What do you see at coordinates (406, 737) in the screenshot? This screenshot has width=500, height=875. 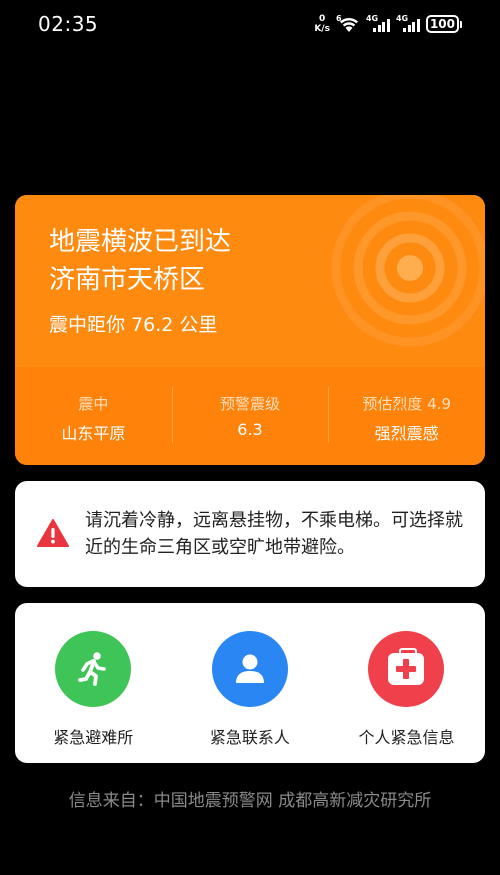 I see `action-label: 个人紧急信息` at bounding box center [406, 737].